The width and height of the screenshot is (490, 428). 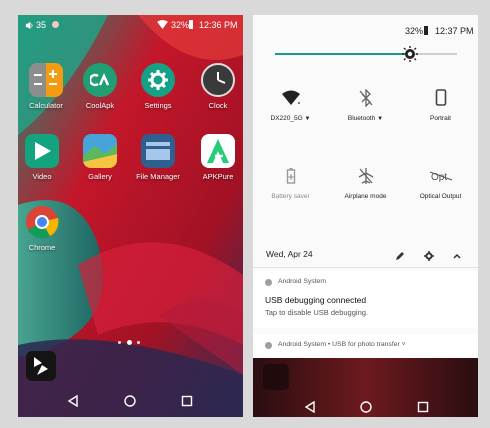 What do you see at coordinates (42, 151) in the screenshot?
I see `play-icon` at bounding box center [42, 151].